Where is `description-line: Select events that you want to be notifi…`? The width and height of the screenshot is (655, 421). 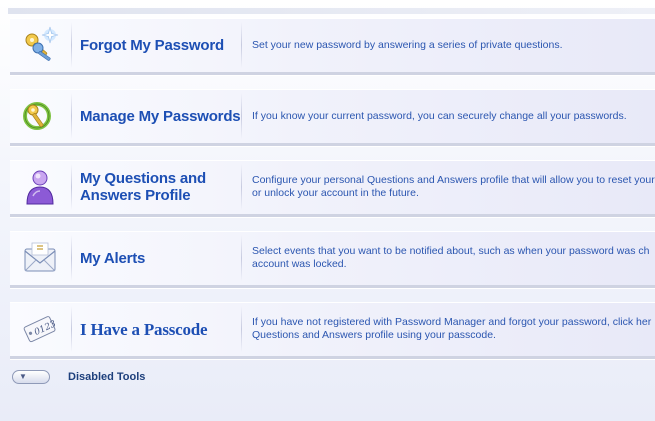 description-line: Select events that you want to be notifi… is located at coordinates (451, 251).